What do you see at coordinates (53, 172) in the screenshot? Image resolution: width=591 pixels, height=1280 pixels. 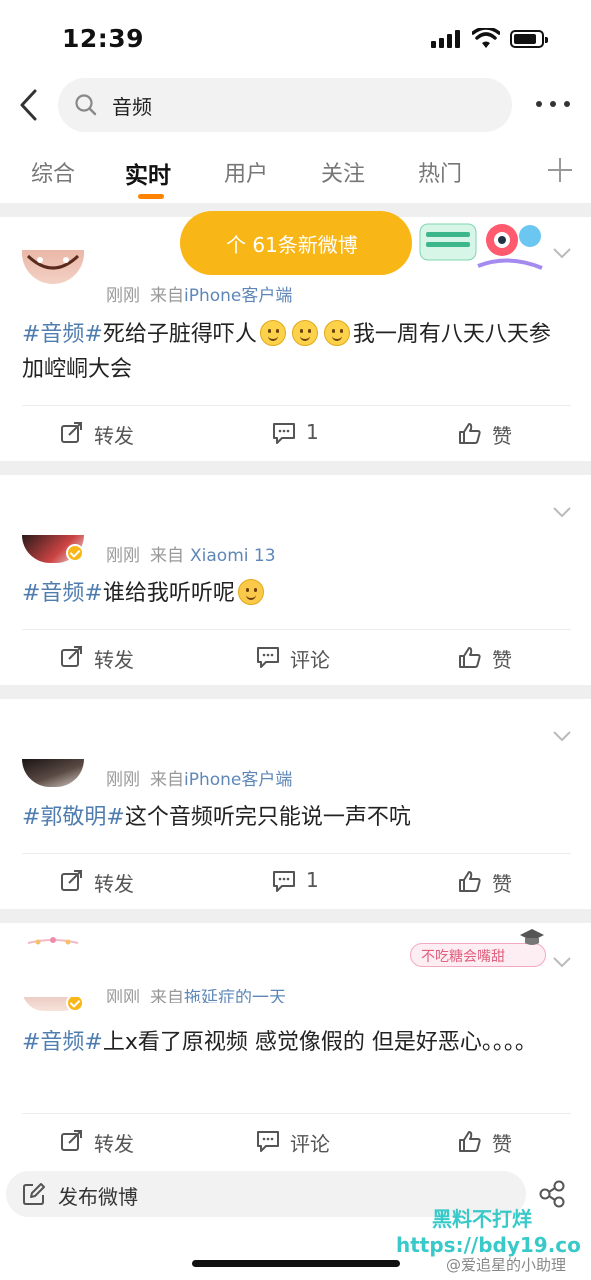 I see `tab-comprehensive: 综合` at bounding box center [53, 172].